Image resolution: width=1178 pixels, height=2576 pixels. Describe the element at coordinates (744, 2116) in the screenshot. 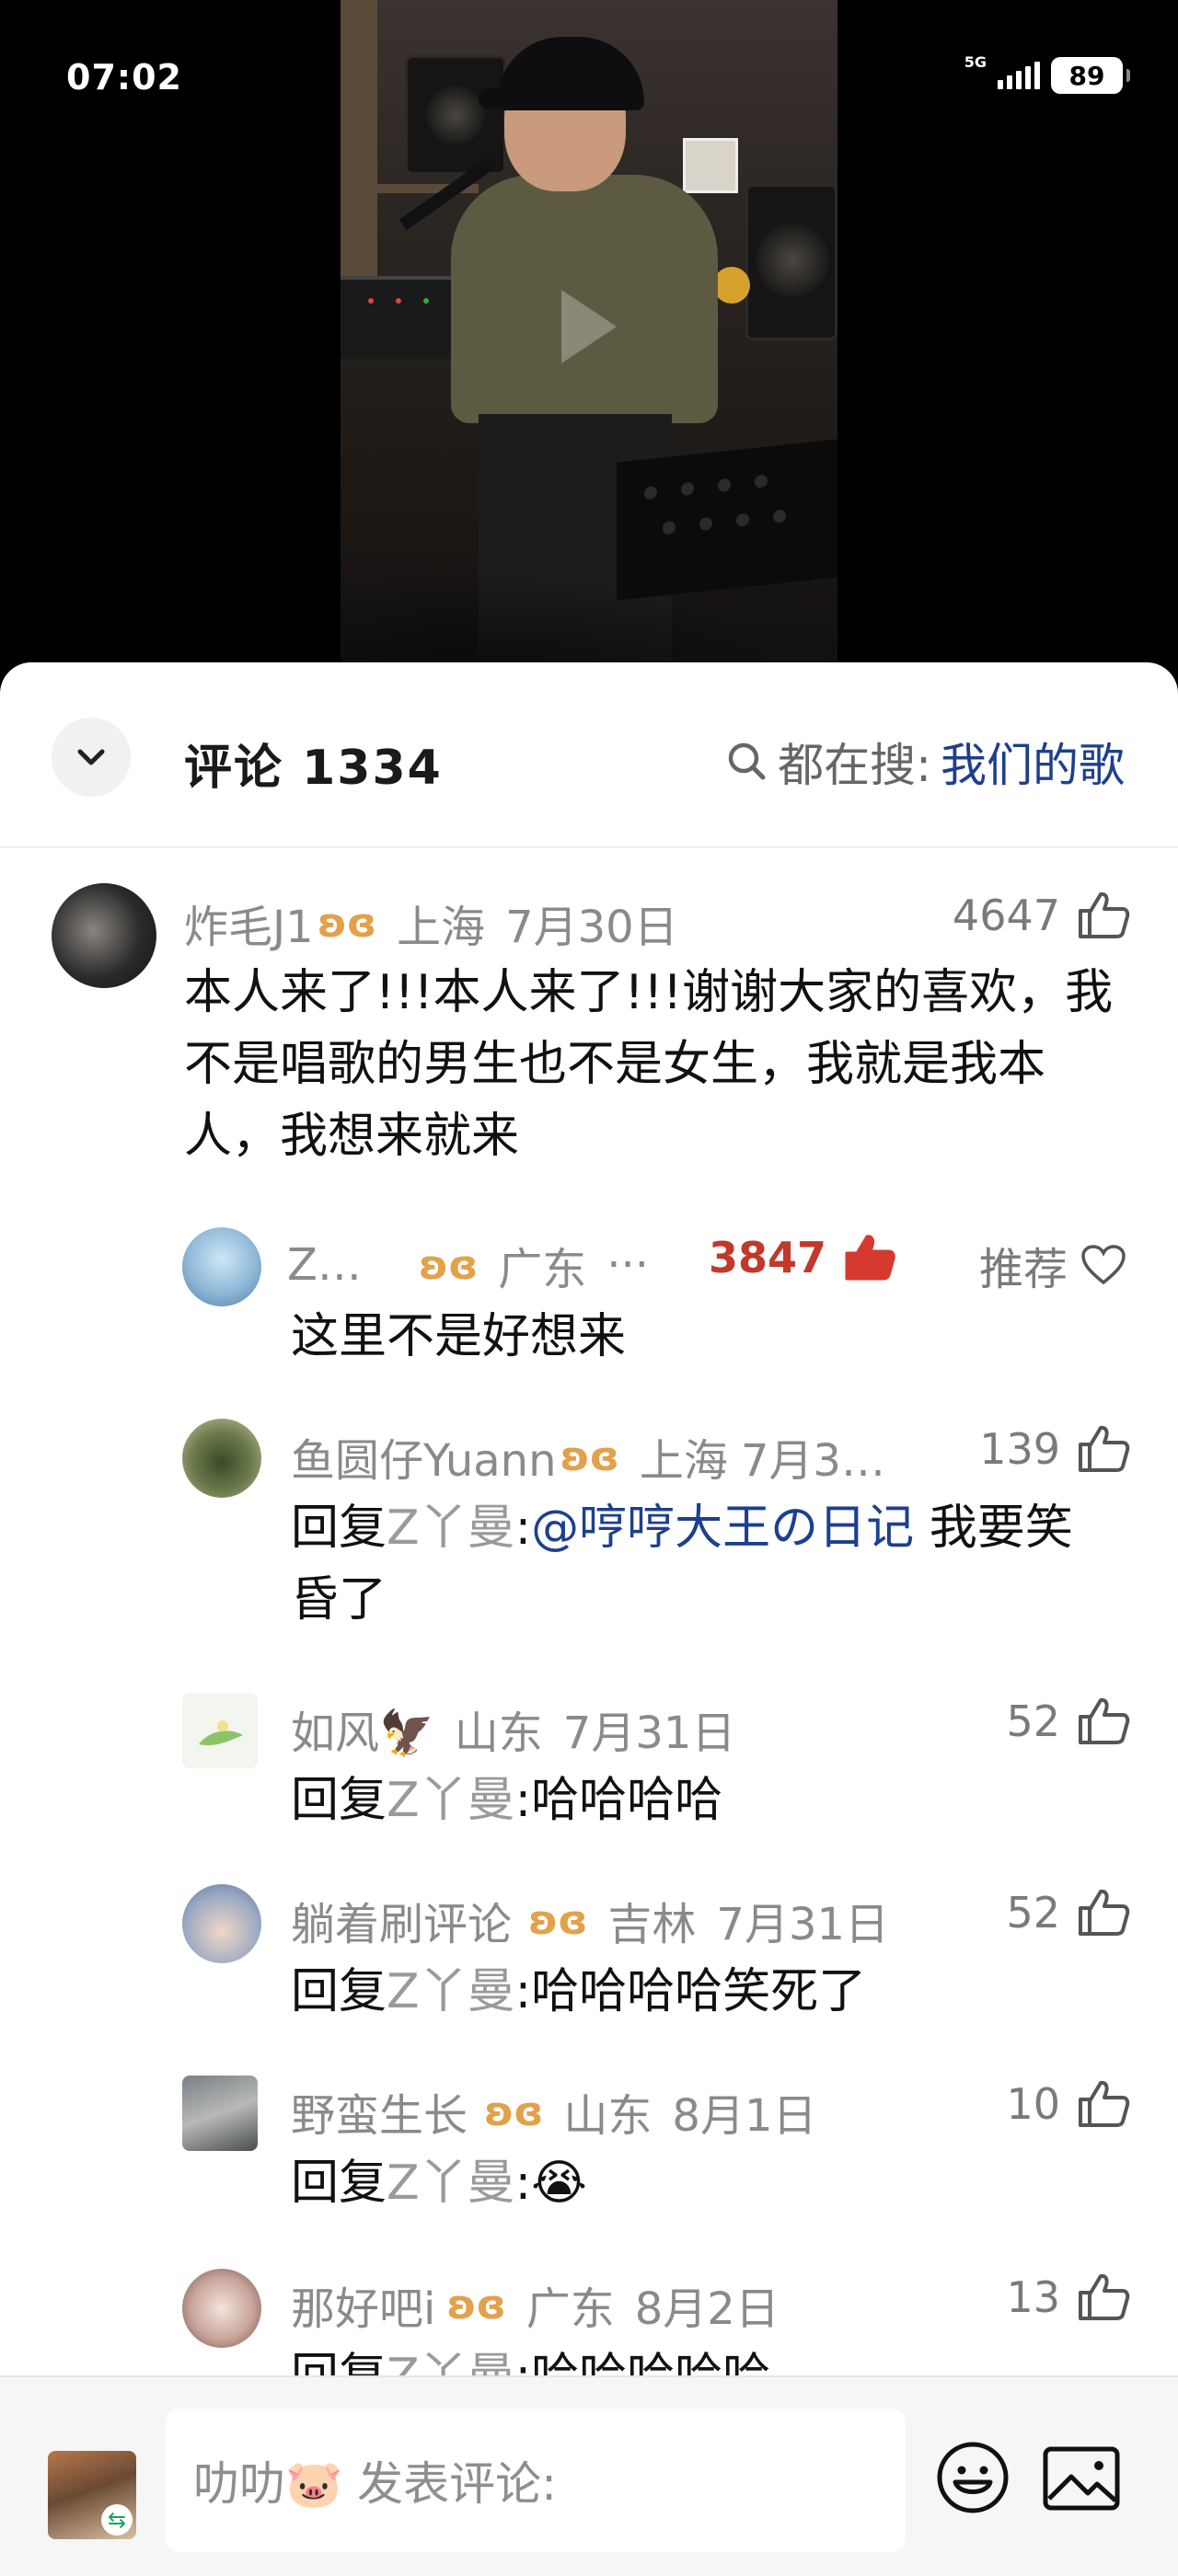

I see `date: 8月1日` at that location.